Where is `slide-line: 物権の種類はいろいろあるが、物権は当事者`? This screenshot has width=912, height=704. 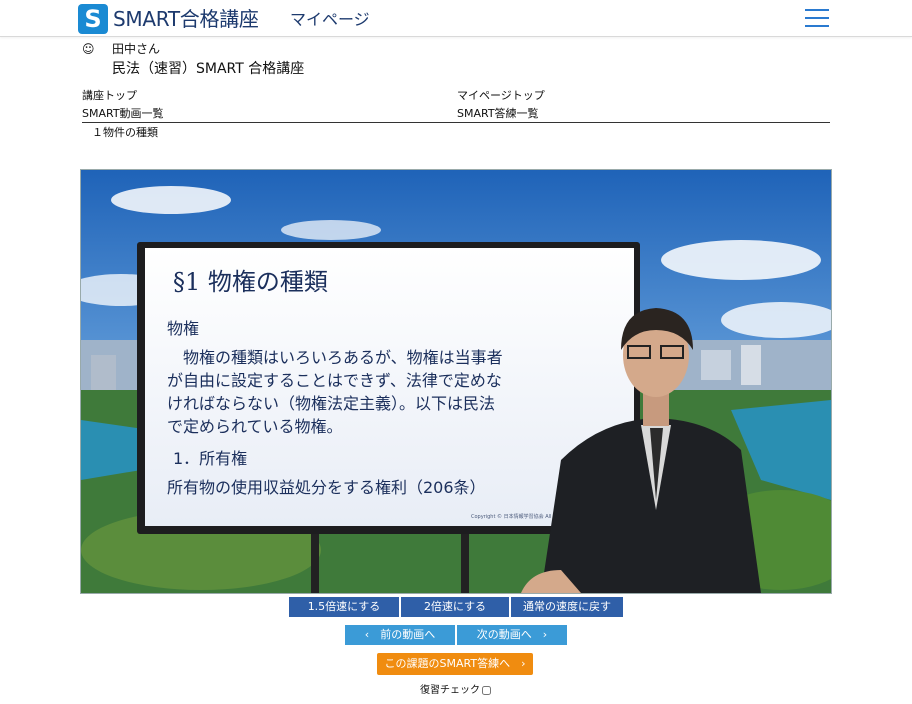
slide-line: 物権の種類はいろいろあるが、物権は当事者 is located at coordinates (335, 357).